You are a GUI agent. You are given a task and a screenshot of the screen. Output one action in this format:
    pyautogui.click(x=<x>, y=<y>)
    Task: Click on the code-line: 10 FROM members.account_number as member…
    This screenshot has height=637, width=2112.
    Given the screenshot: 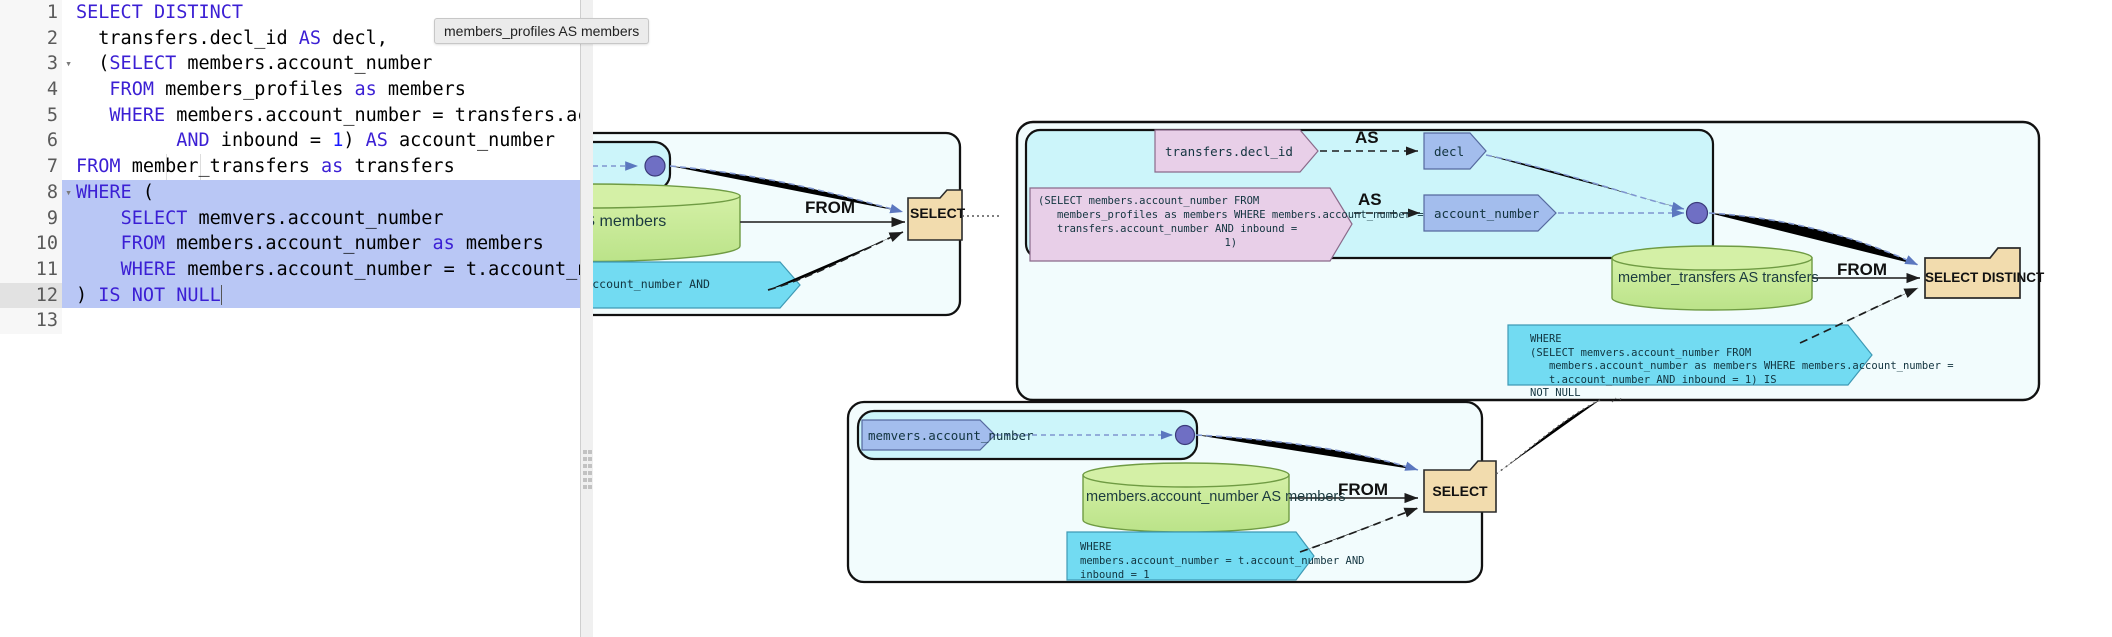 What is the action you would take?
    pyautogui.click(x=295, y=244)
    